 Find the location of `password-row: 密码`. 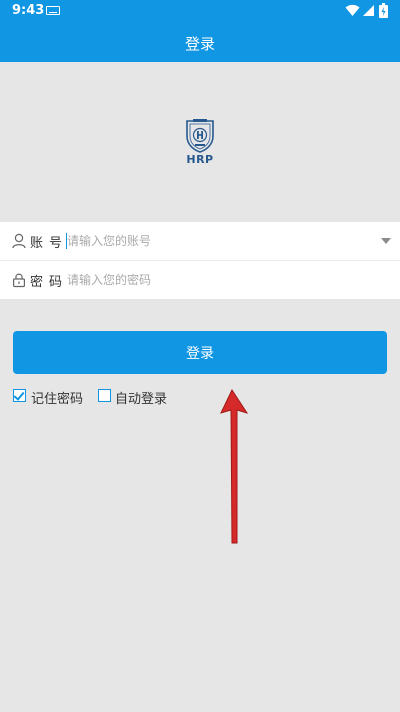

password-row: 密码 is located at coordinates (200, 280).